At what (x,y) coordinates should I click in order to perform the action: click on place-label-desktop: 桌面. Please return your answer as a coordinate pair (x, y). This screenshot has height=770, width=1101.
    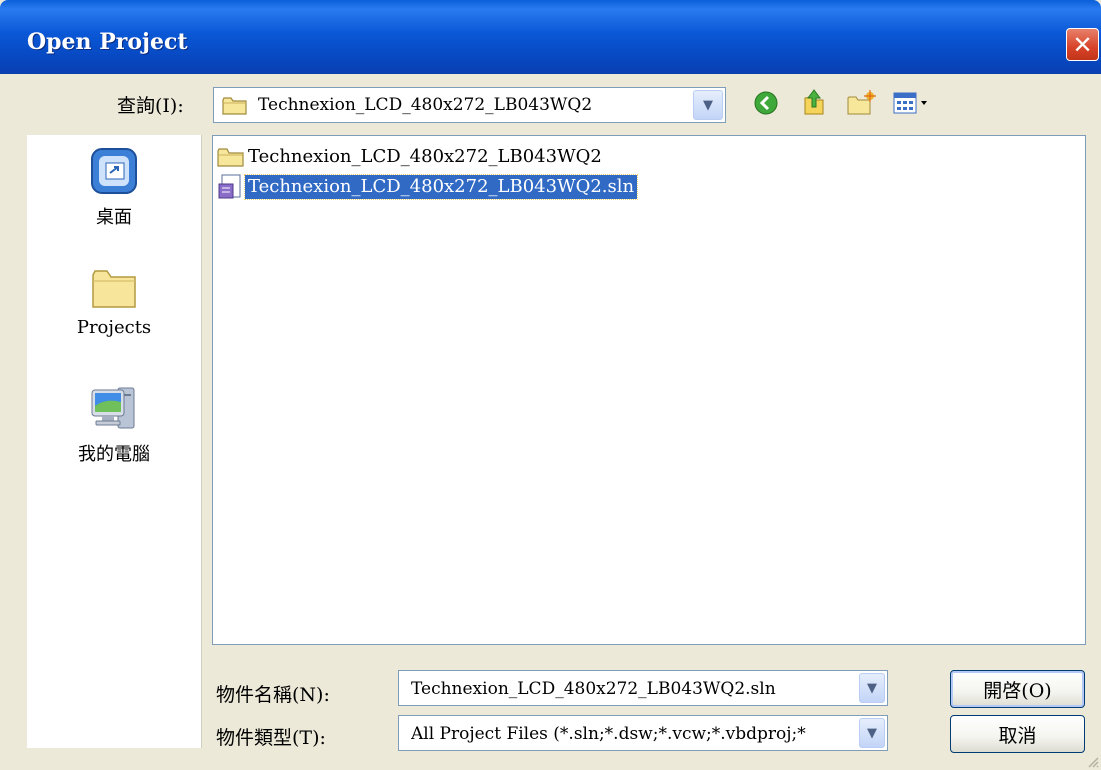
    Looking at the image, I should click on (114, 217).